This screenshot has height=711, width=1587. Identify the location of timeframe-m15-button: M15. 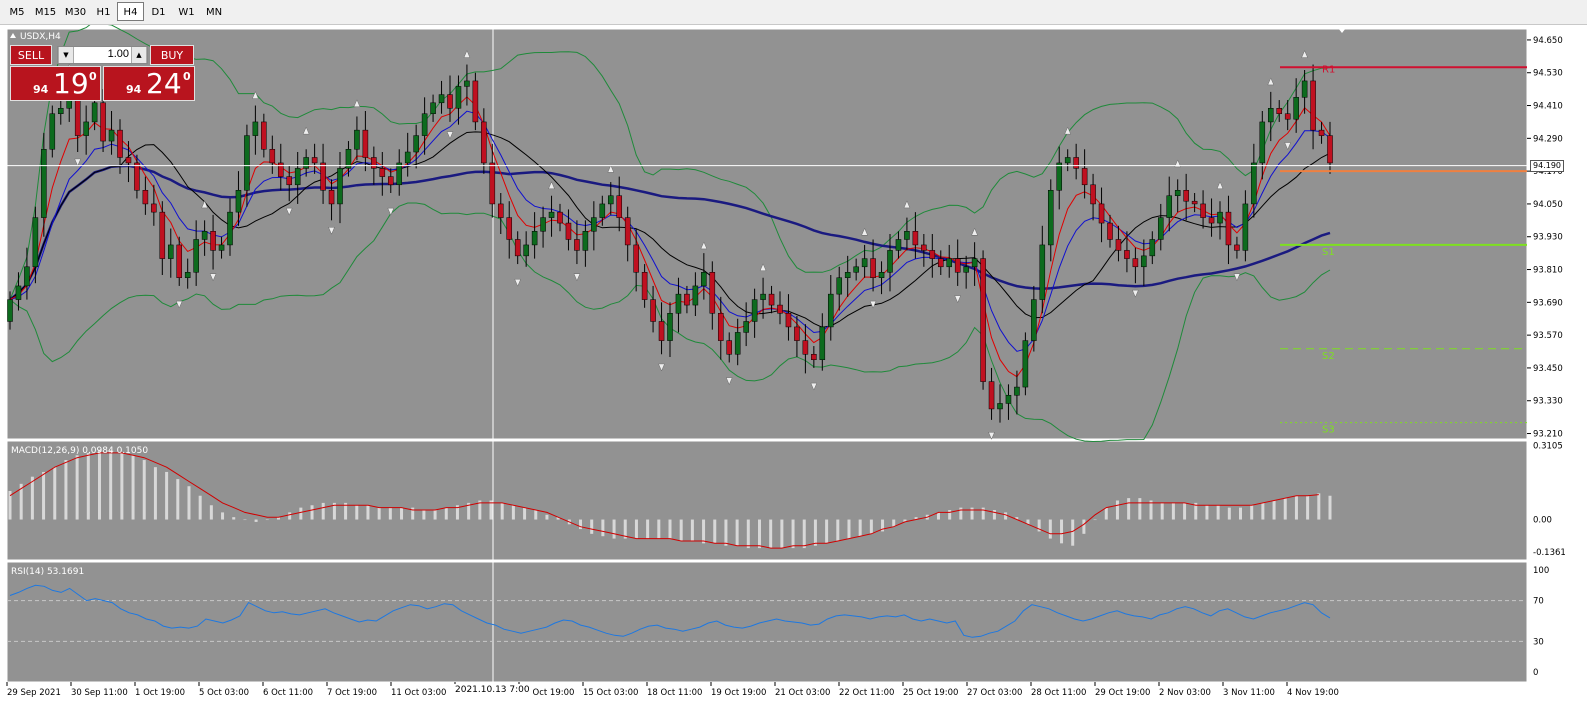
(45, 11).